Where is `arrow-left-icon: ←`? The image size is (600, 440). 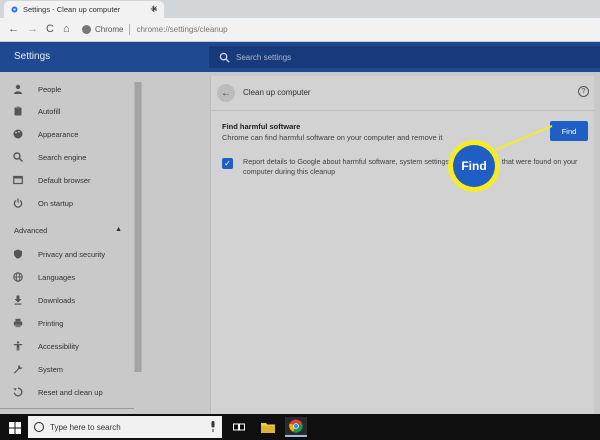 arrow-left-icon: ← is located at coordinates (226, 93).